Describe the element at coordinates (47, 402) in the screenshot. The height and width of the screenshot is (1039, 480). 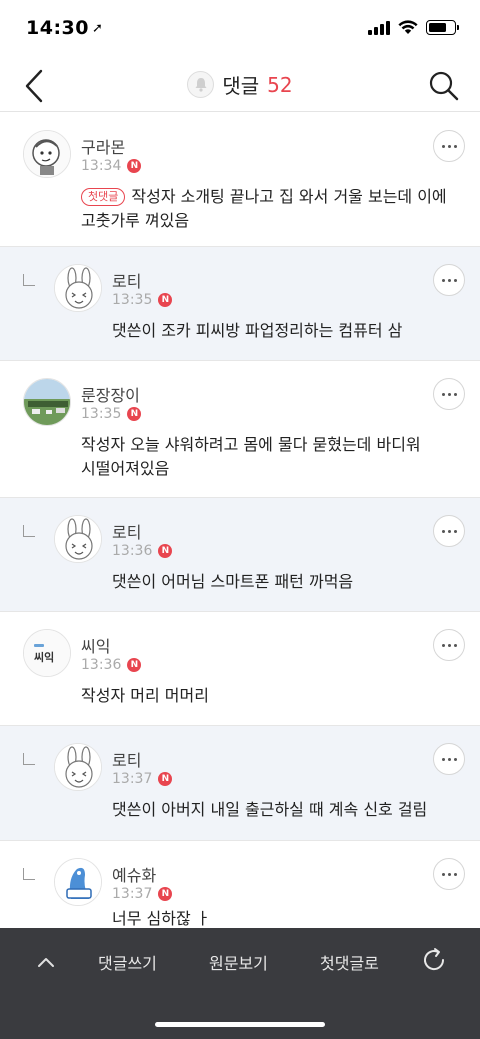
I see `landscape-avatar` at that location.